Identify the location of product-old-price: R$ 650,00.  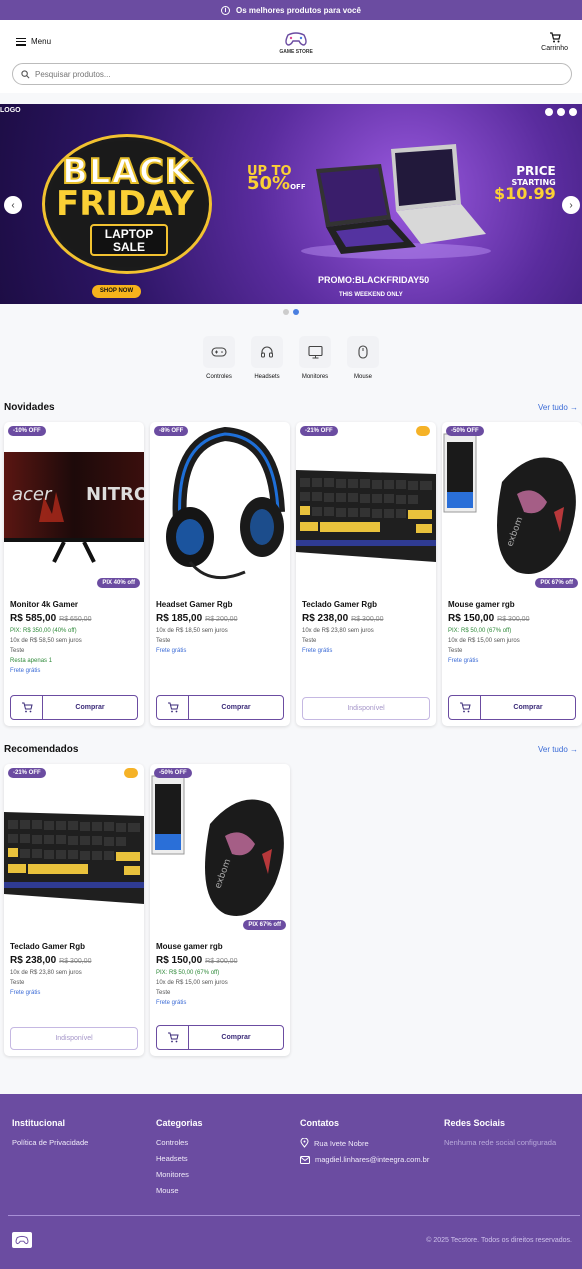
(75, 619).